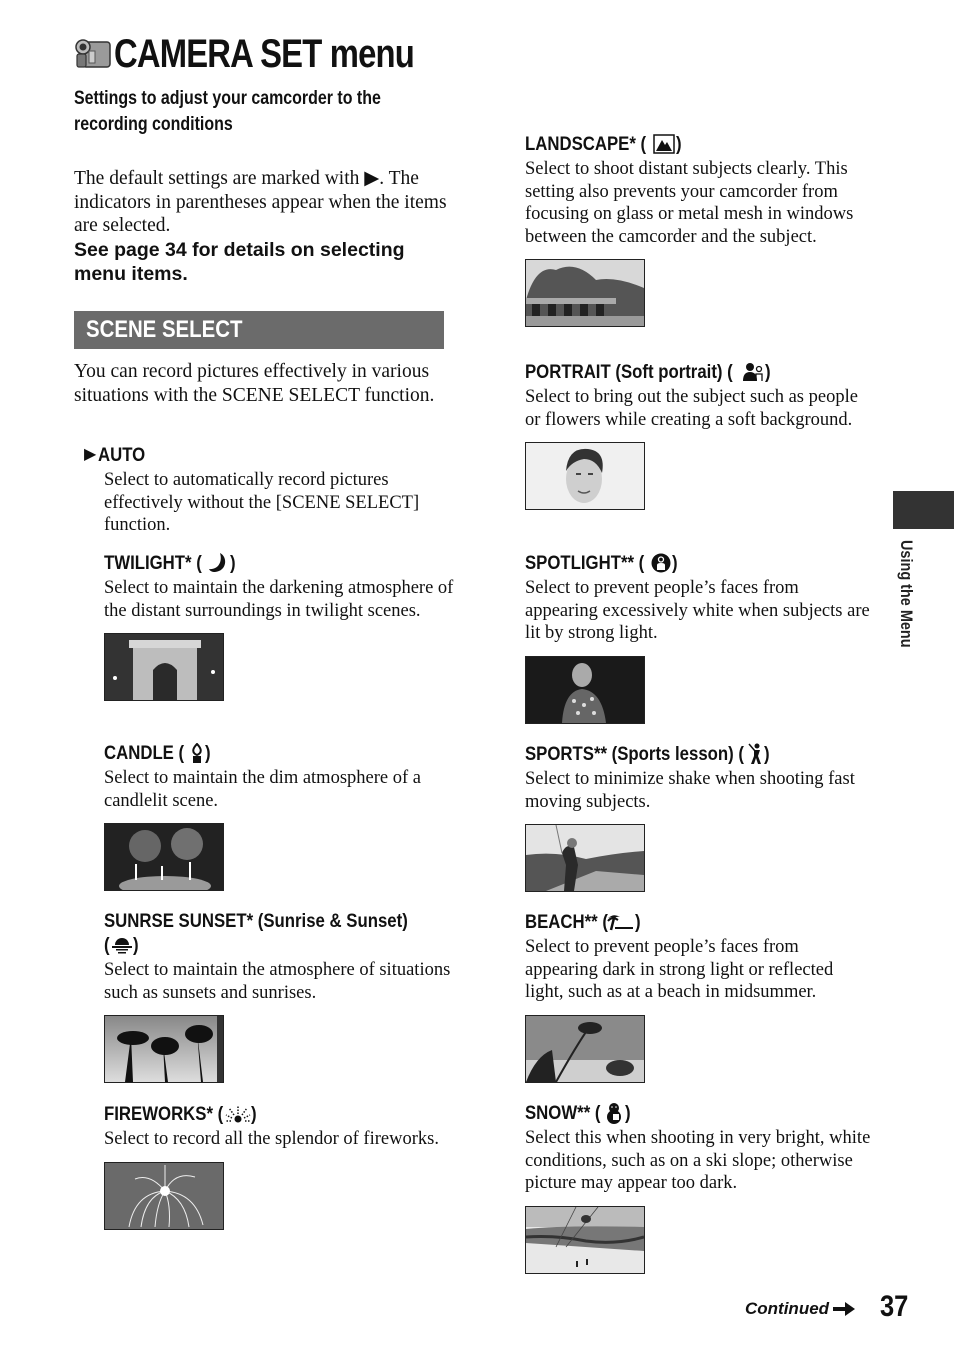  Describe the element at coordinates (566, 922) in the screenshot. I see `item-label: BEACH** (` at that location.